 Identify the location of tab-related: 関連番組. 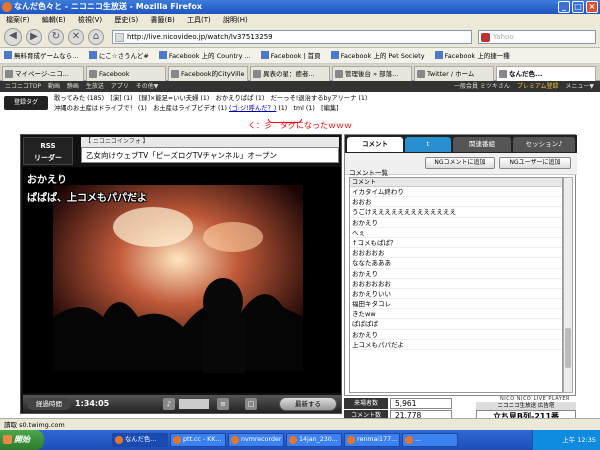
(482, 144).